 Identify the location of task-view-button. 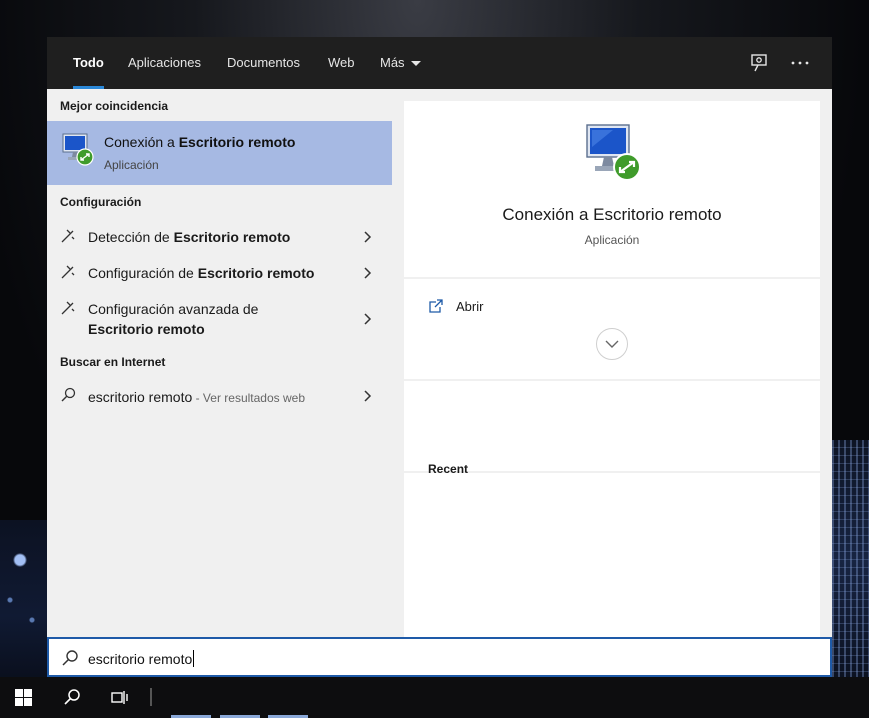
(120, 697).